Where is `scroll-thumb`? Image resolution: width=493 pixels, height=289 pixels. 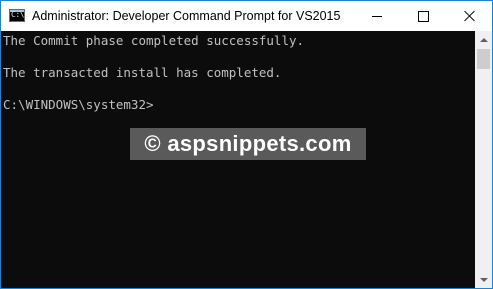 scroll-thumb is located at coordinates (483, 59).